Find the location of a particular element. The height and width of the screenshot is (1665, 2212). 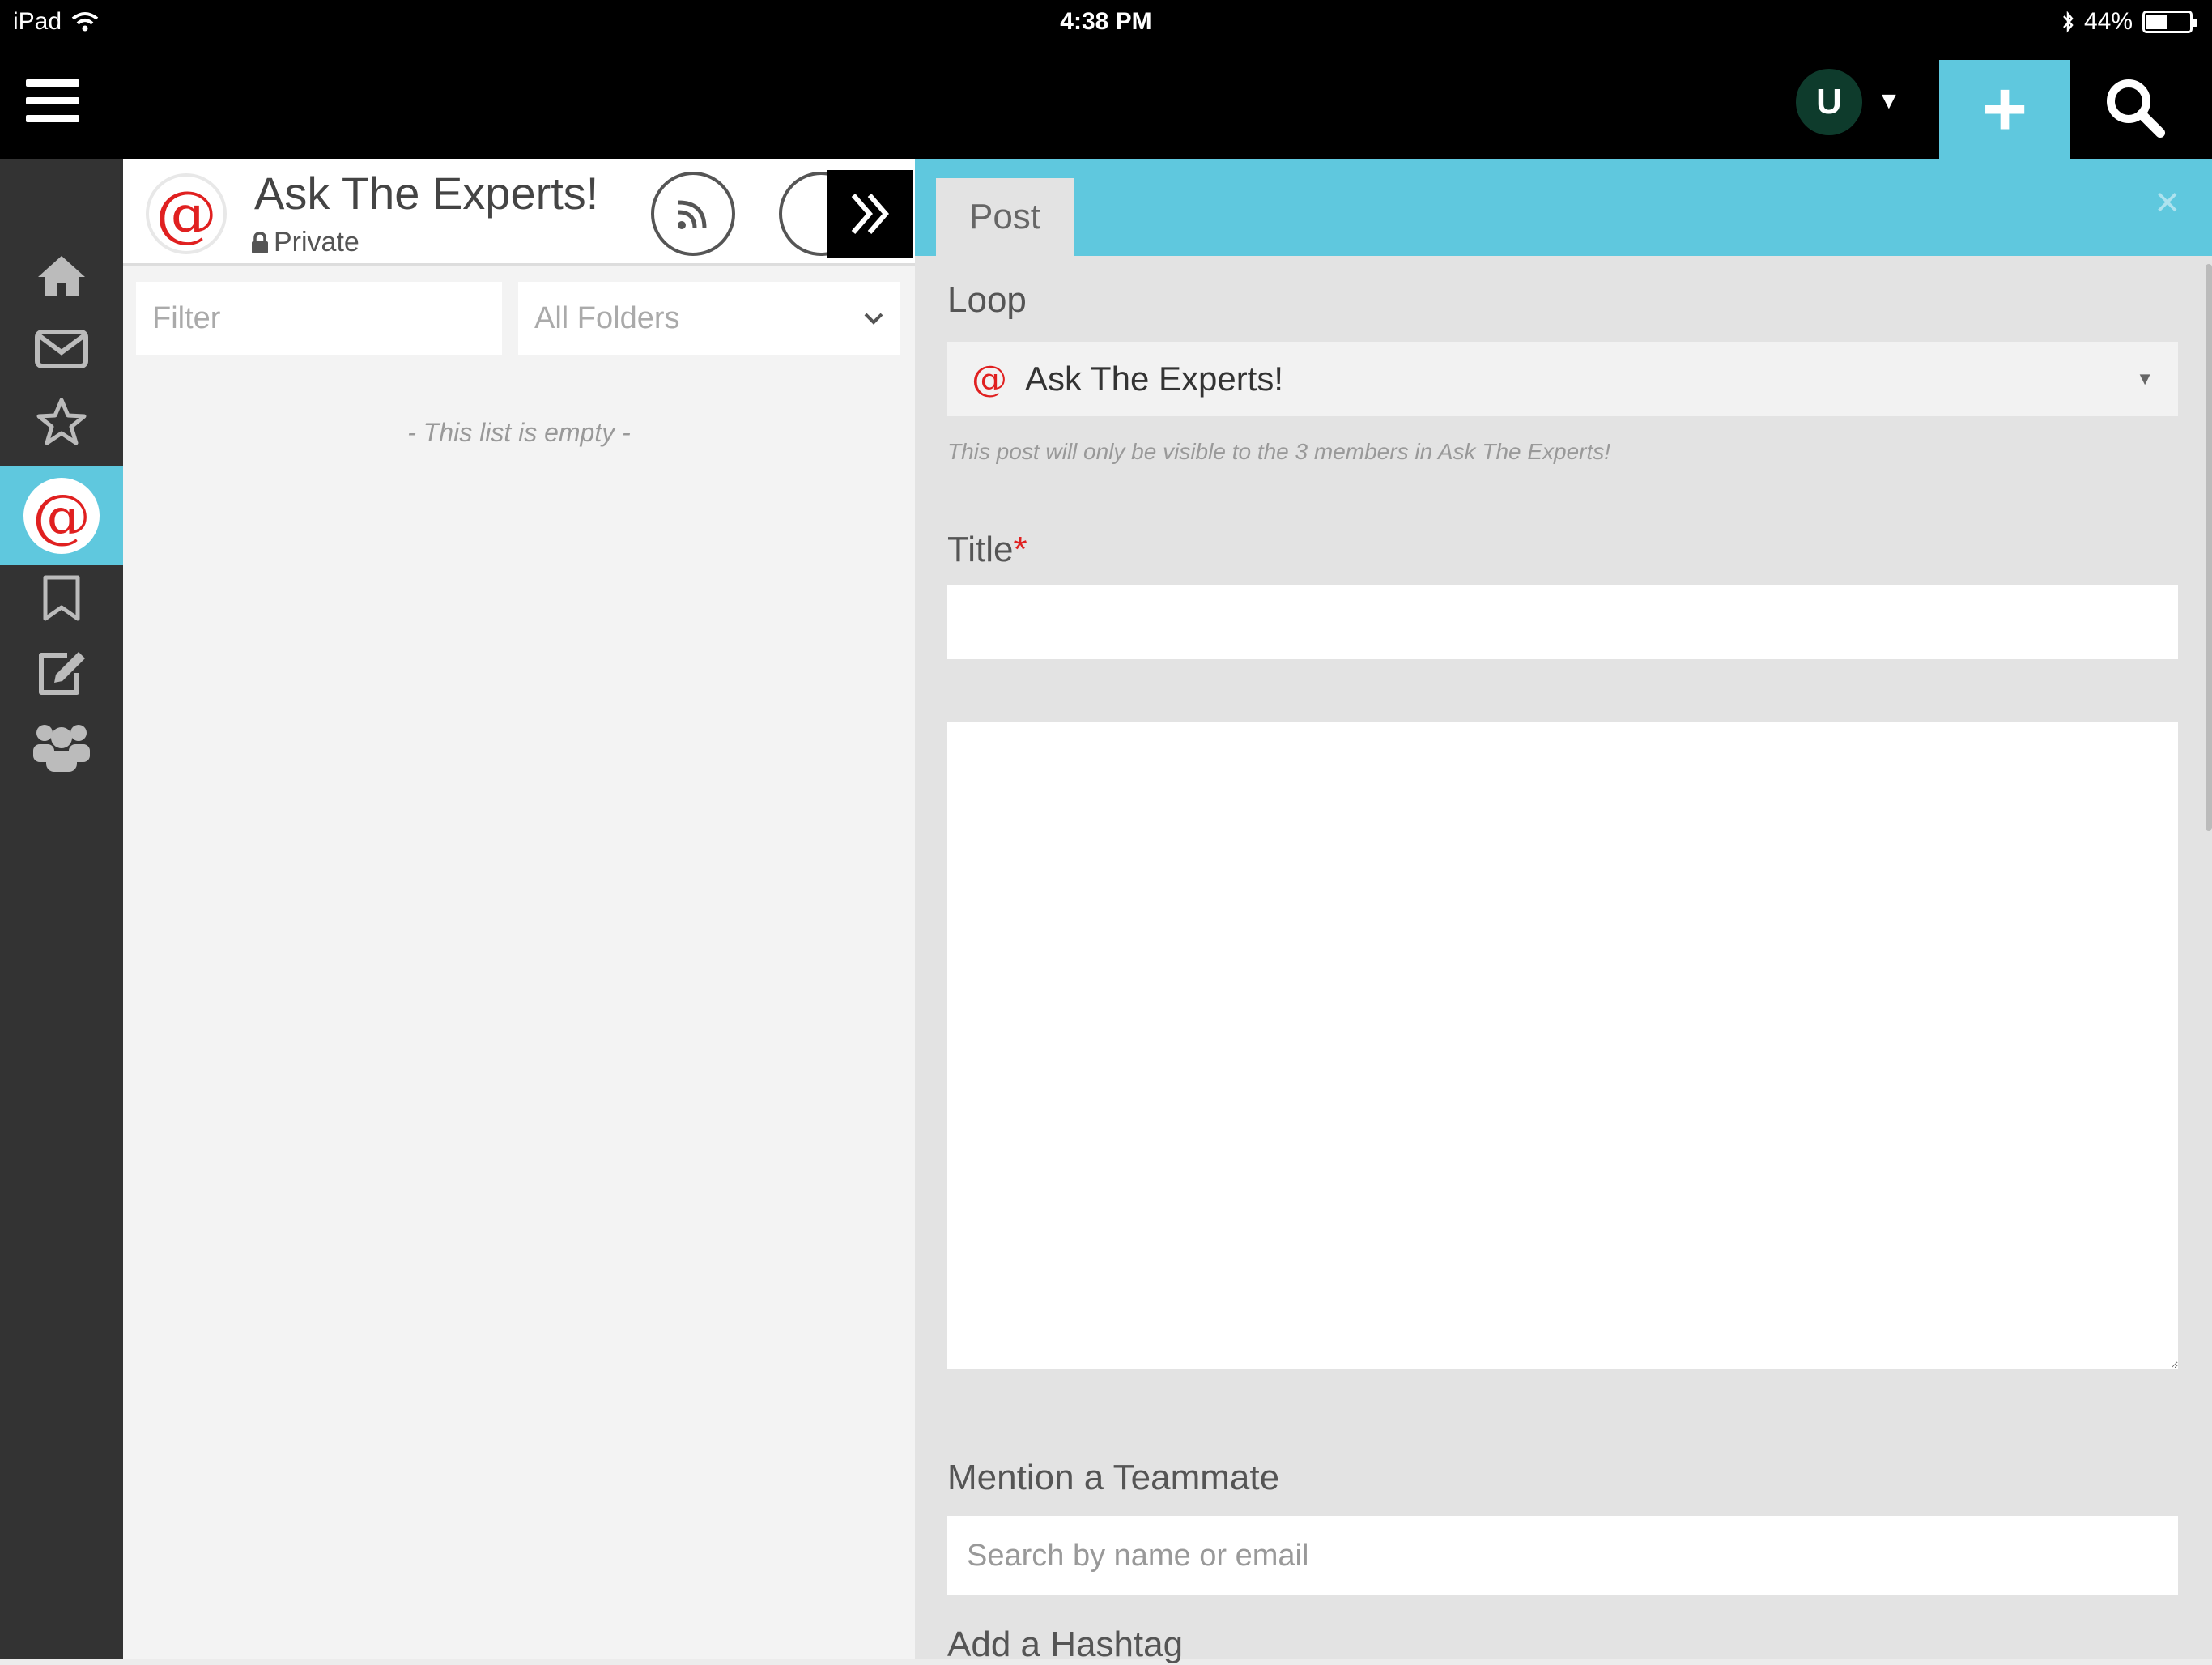

mention-label: Mention a Teammate is located at coordinates (1113, 1477).